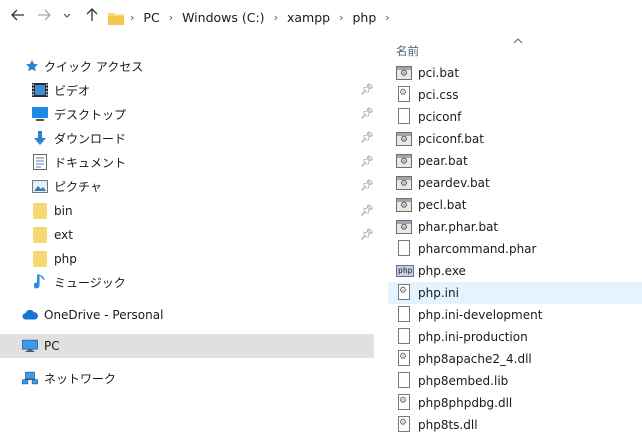 This screenshot has width=642, height=436. I want to click on cloud-icon, so click(30, 315).